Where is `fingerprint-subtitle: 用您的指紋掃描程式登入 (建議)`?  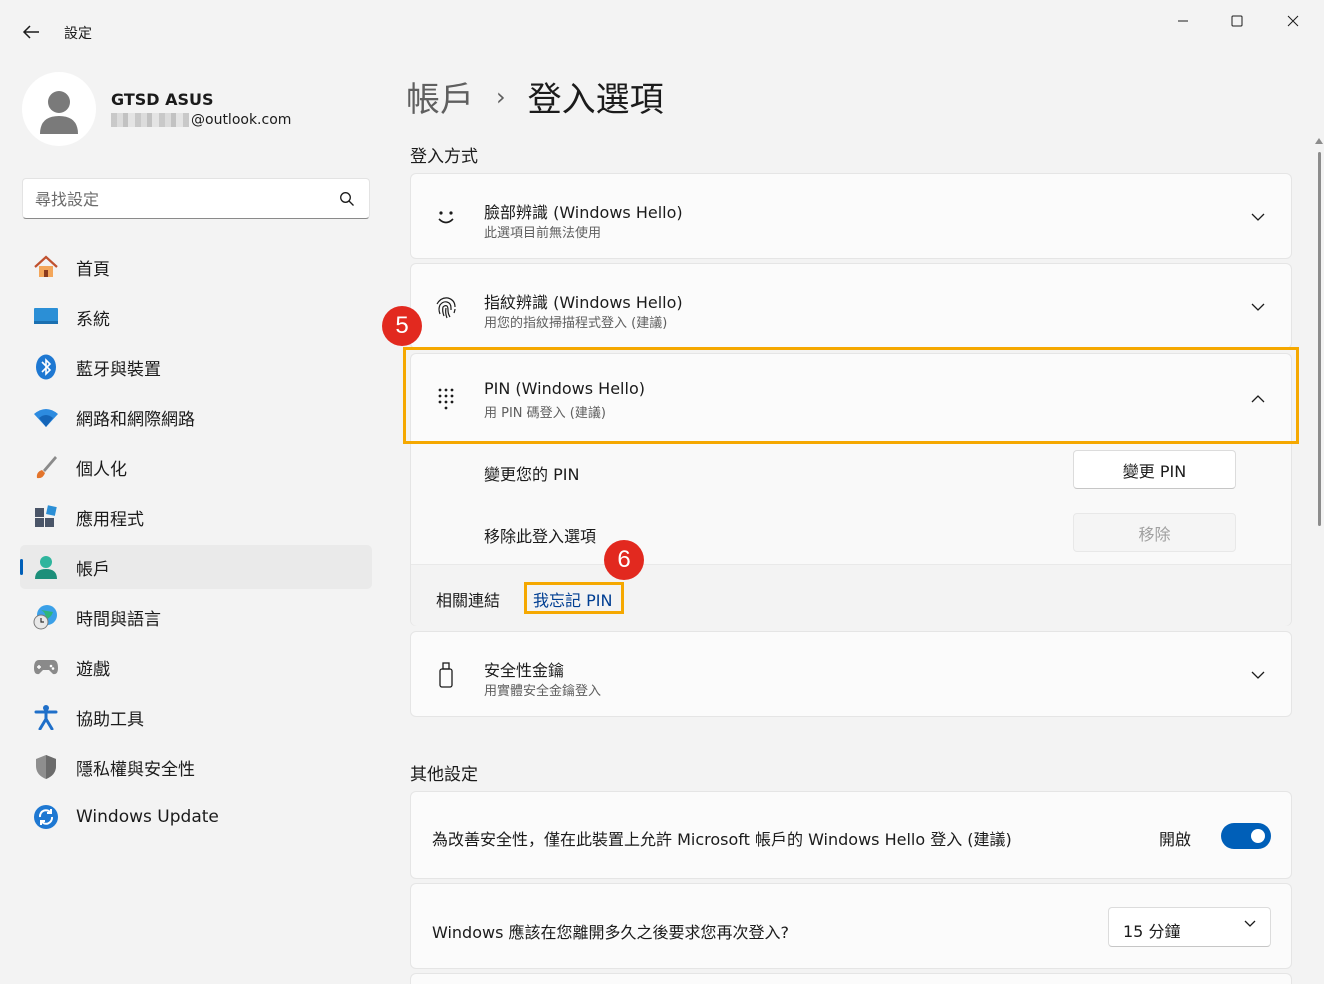 fingerprint-subtitle: 用您的指紋掃描程式登入 (建議) is located at coordinates (576, 323).